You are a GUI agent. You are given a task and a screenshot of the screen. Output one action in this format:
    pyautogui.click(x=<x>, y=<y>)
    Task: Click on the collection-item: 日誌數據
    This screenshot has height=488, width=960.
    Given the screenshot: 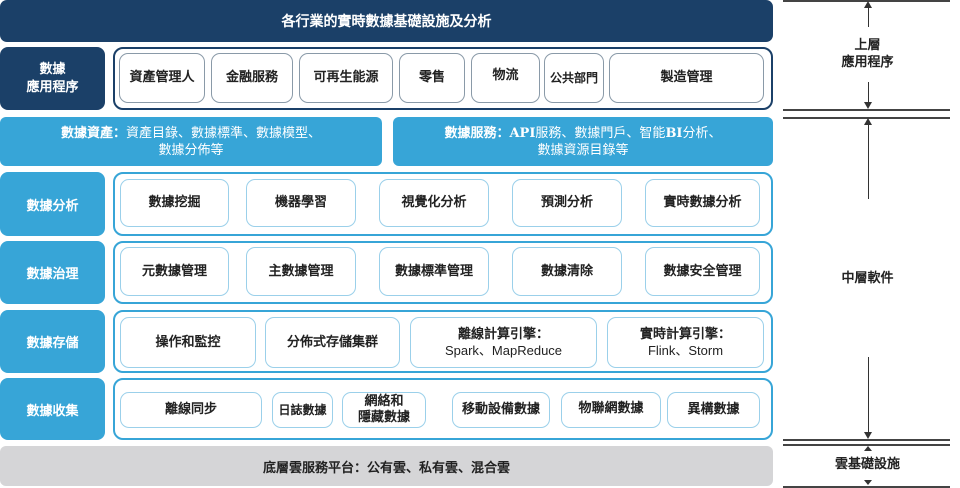 What is the action you would take?
    pyautogui.click(x=302, y=410)
    